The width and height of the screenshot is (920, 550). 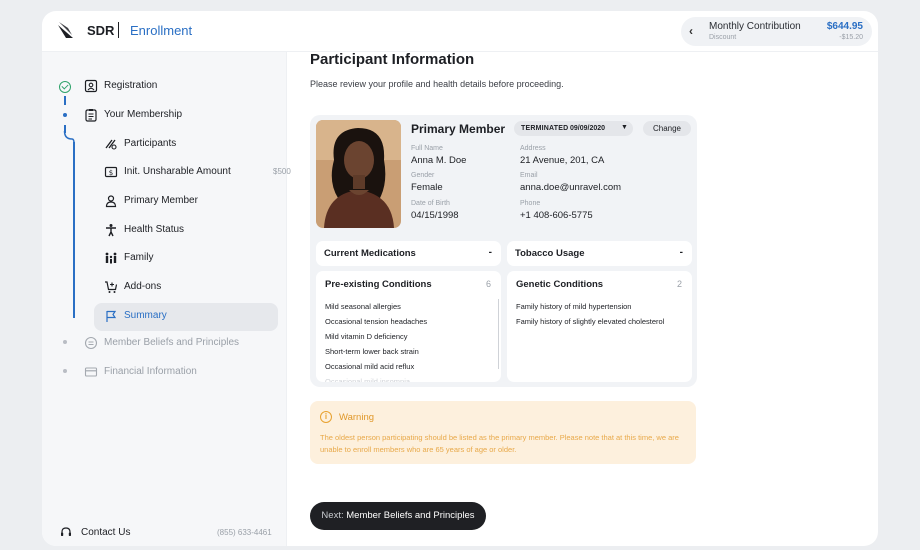 What do you see at coordinates (392, 59) in the screenshot?
I see `page-title: Participant Information` at bounding box center [392, 59].